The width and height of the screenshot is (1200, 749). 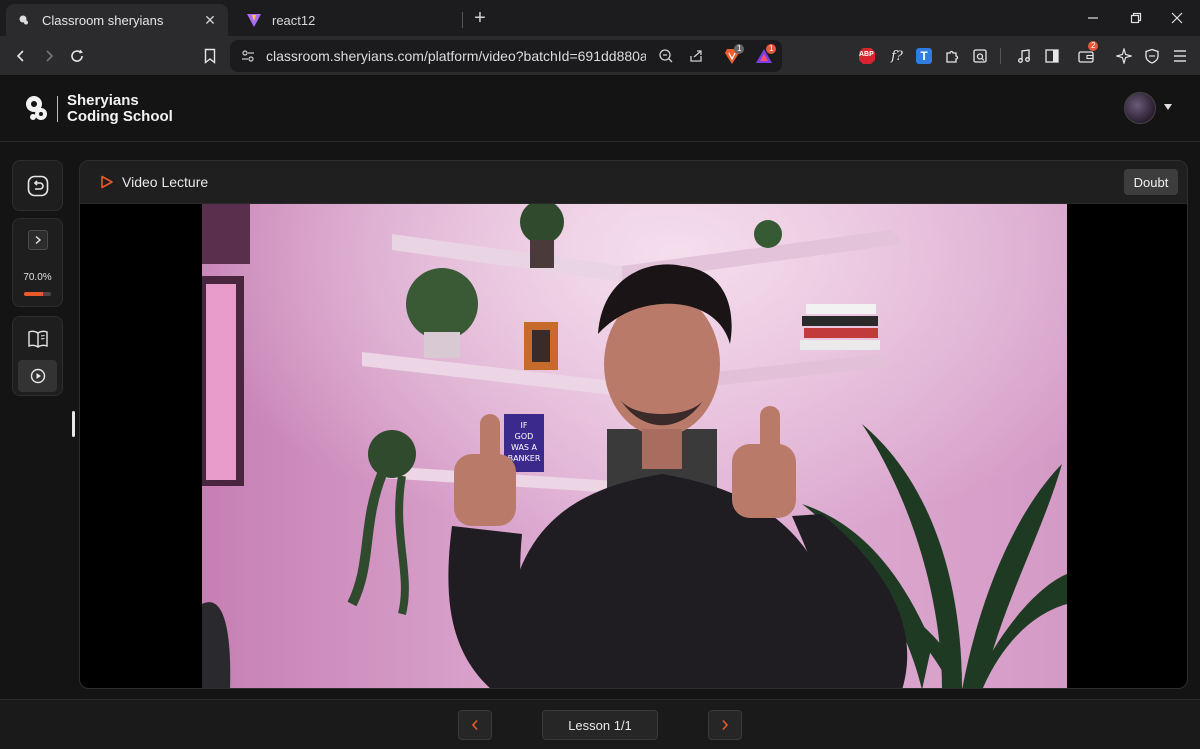 What do you see at coordinates (248, 56) in the screenshot?
I see `site-settings-icon` at bounding box center [248, 56].